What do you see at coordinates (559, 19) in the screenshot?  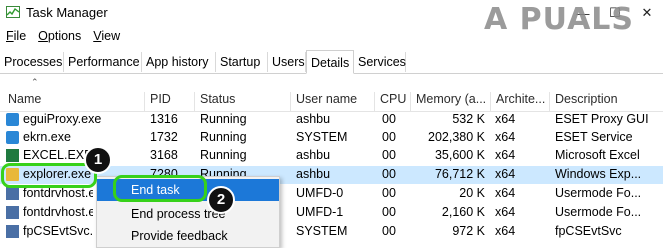 I see `appuals-watermark: A PUALS` at bounding box center [559, 19].